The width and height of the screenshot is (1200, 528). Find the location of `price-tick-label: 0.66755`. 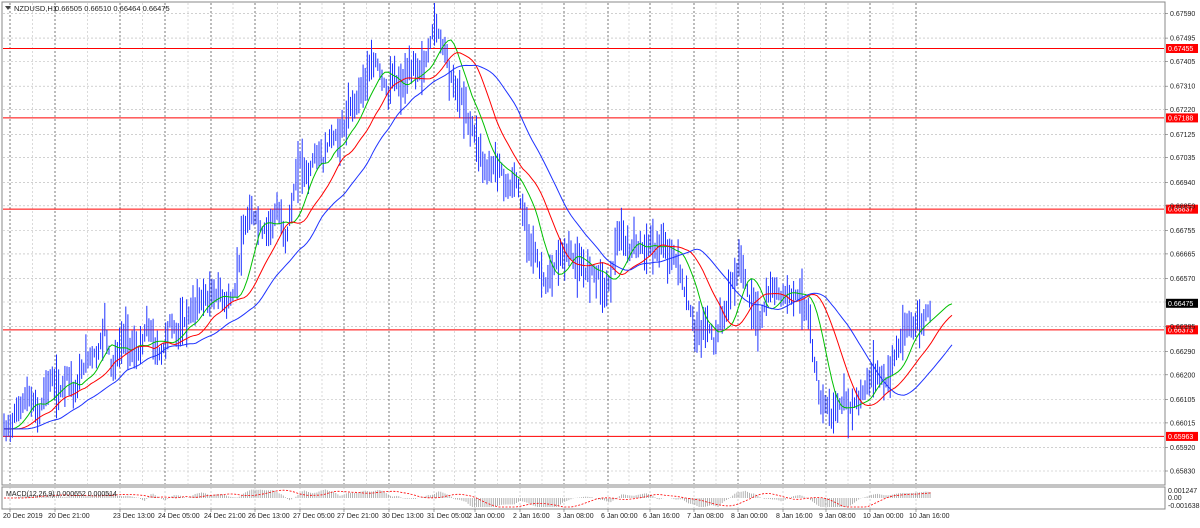

price-tick-label: 0.66755 is located at coordinates (1182, 231).